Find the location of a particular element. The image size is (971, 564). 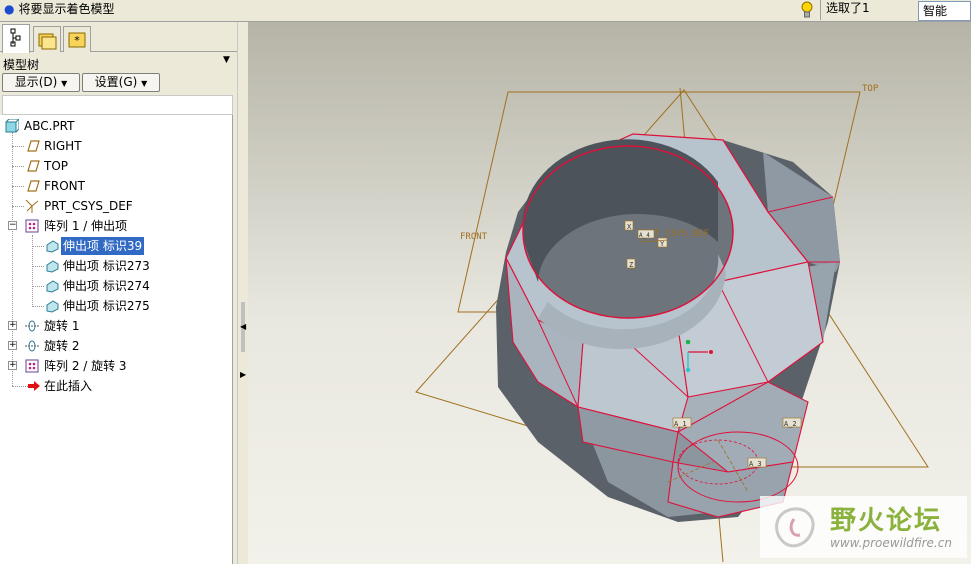

collapse-icon: − is located at coordinates (12, 225).